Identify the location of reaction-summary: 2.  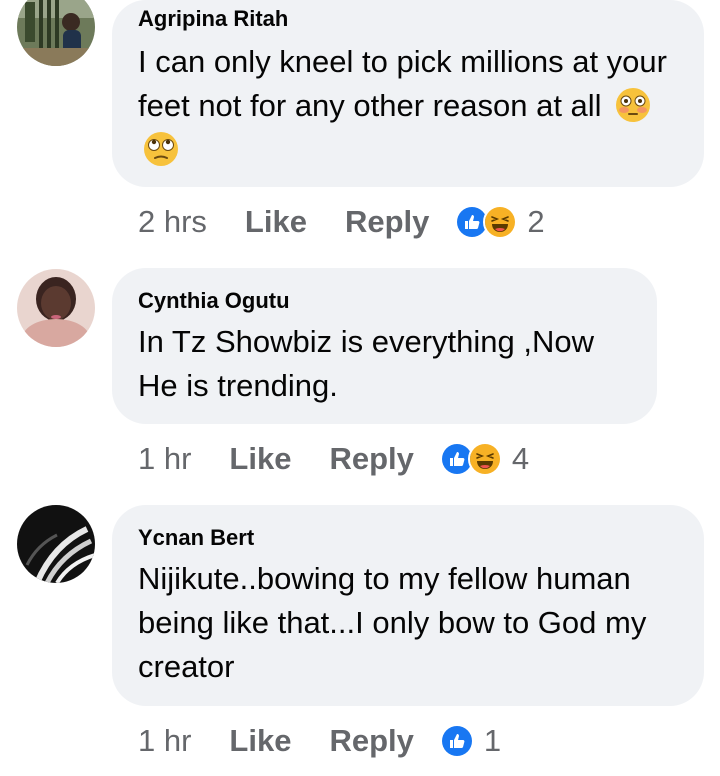
(500, 222).